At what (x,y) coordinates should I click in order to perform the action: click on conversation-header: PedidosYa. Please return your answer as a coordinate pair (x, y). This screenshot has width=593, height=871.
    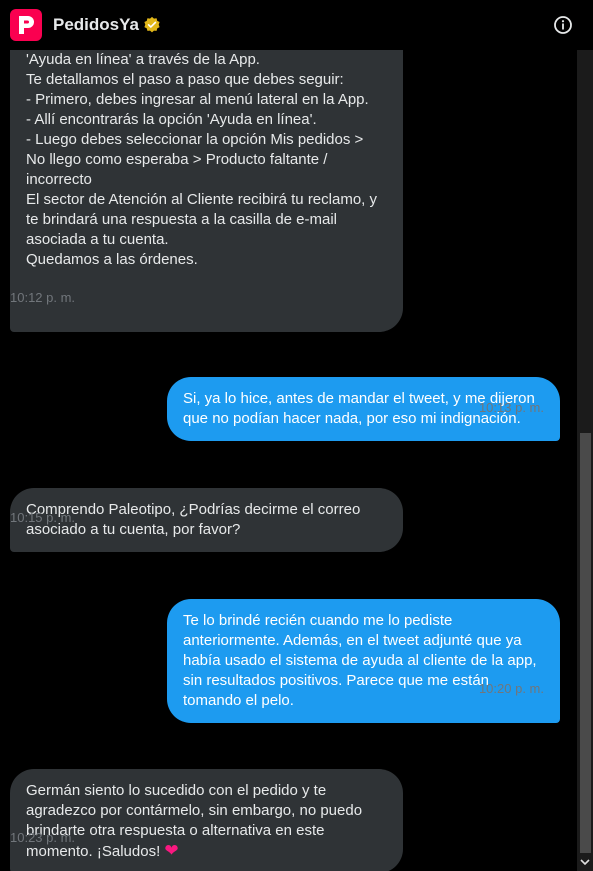
    Looking at the image, I should click on (296, 25).